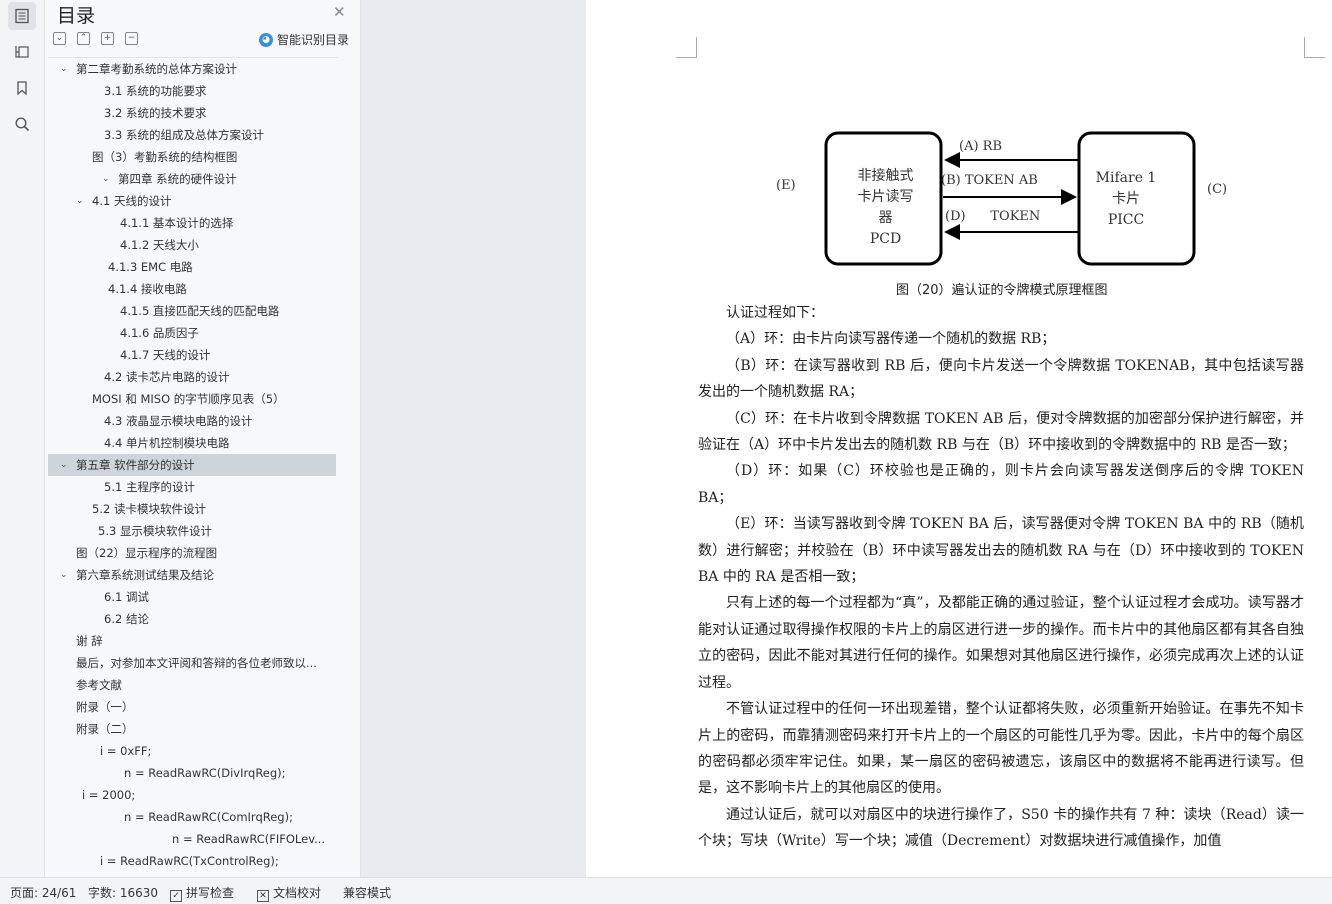 The image size is (1332, 904). Describe the element at coordinates (192, 619) in the screenshot. I see `toc-item: 6.2 结论` at that location.